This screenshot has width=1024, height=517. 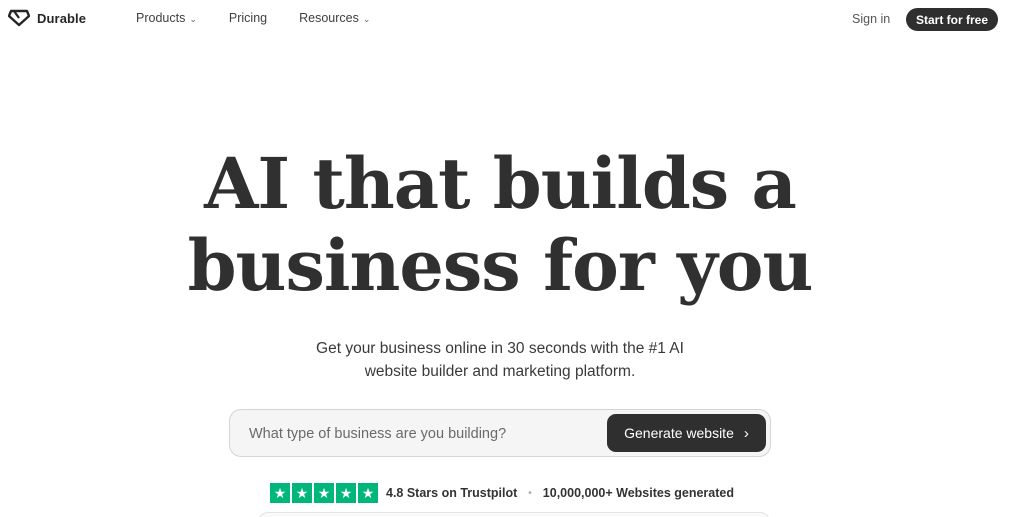 I want to click on nav-pricing: Pricing, so click(x=248, y=18).